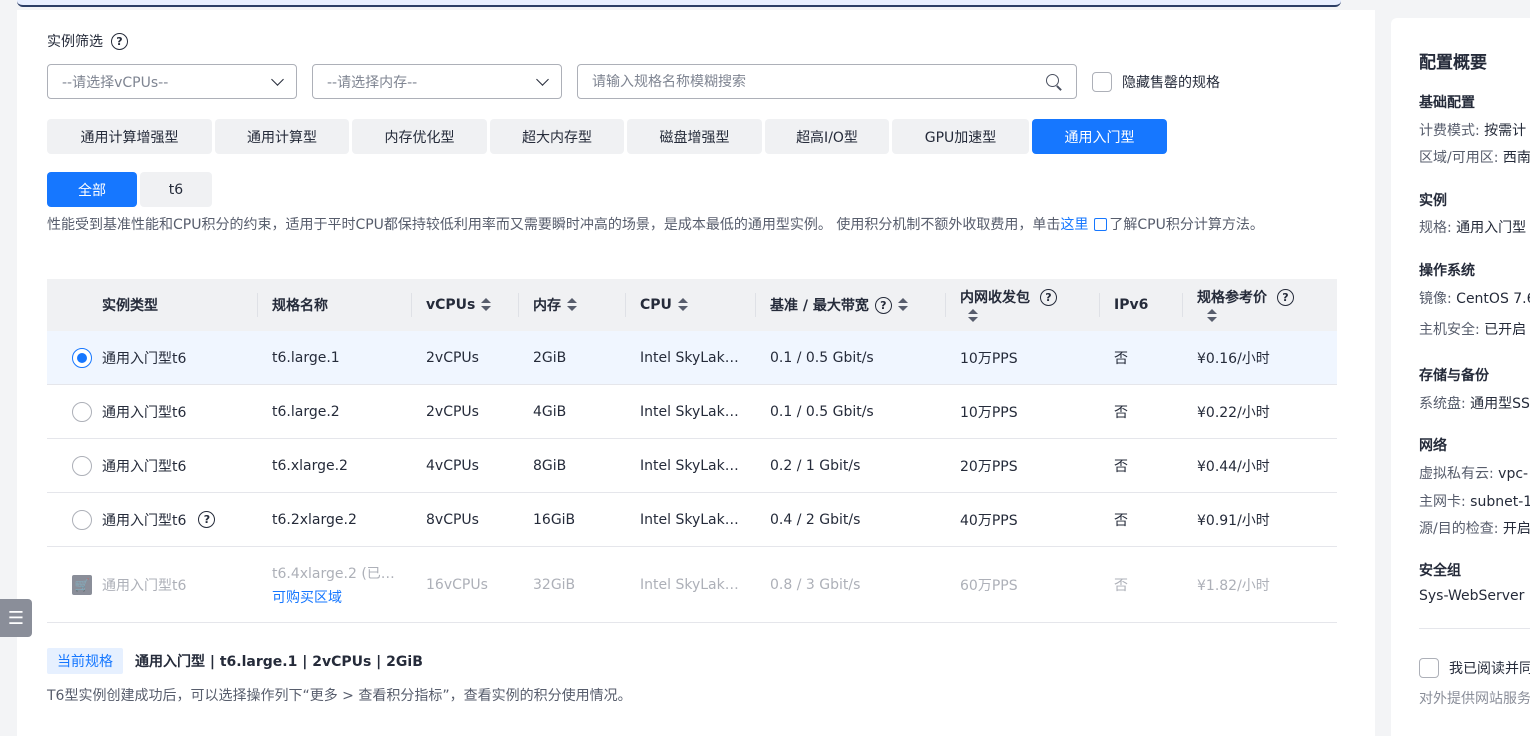 This screenshot has width=1530, height=736. Describe the element at coordinates (282, 136) in the screenshot. I see `tab-general-compute: 通用计算型` at that location.